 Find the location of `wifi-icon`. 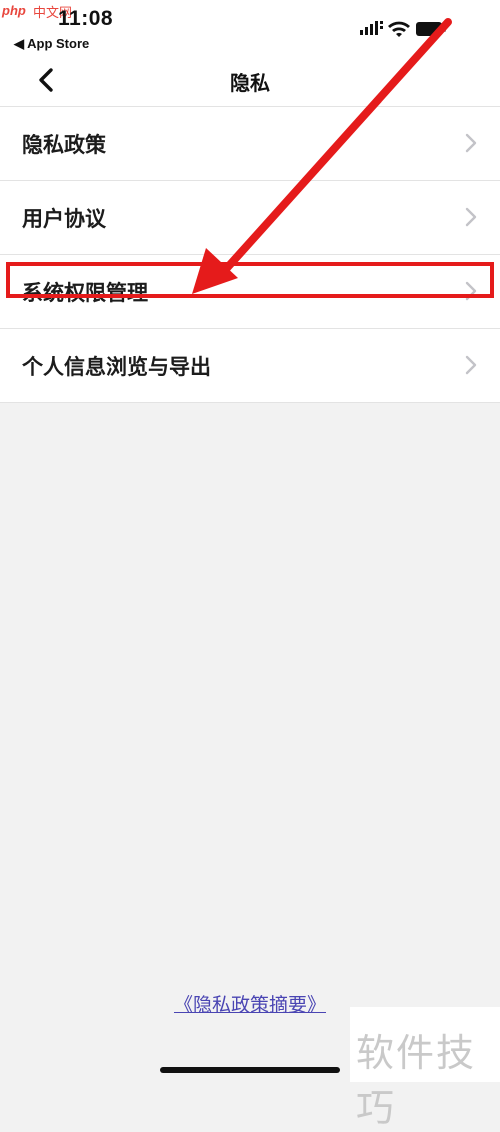

wifi-icon is located at coordinates (399, 29).